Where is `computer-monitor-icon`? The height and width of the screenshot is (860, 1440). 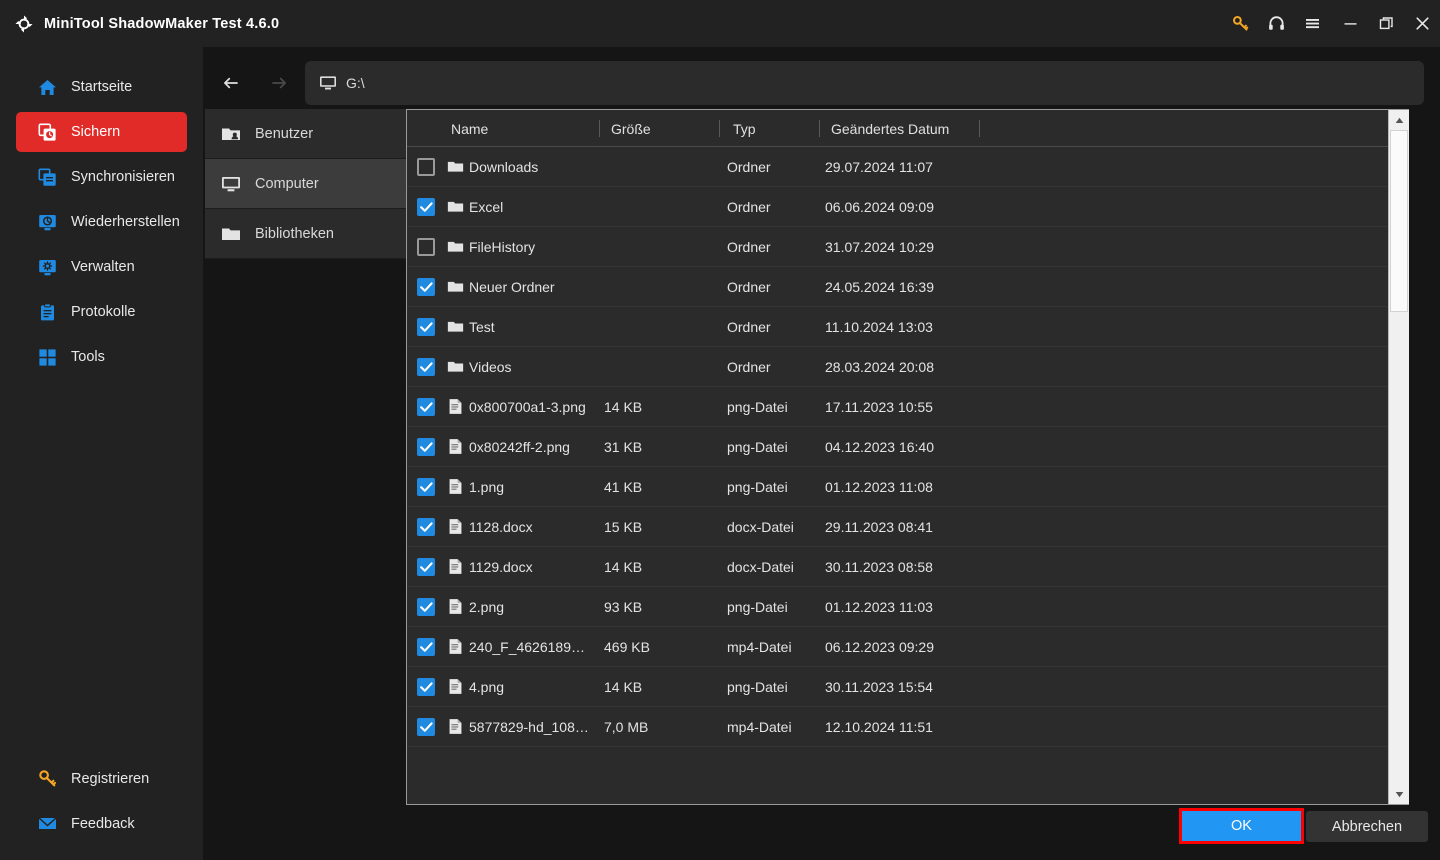 computer-monitor-icon is located at coordinates (231, 184).